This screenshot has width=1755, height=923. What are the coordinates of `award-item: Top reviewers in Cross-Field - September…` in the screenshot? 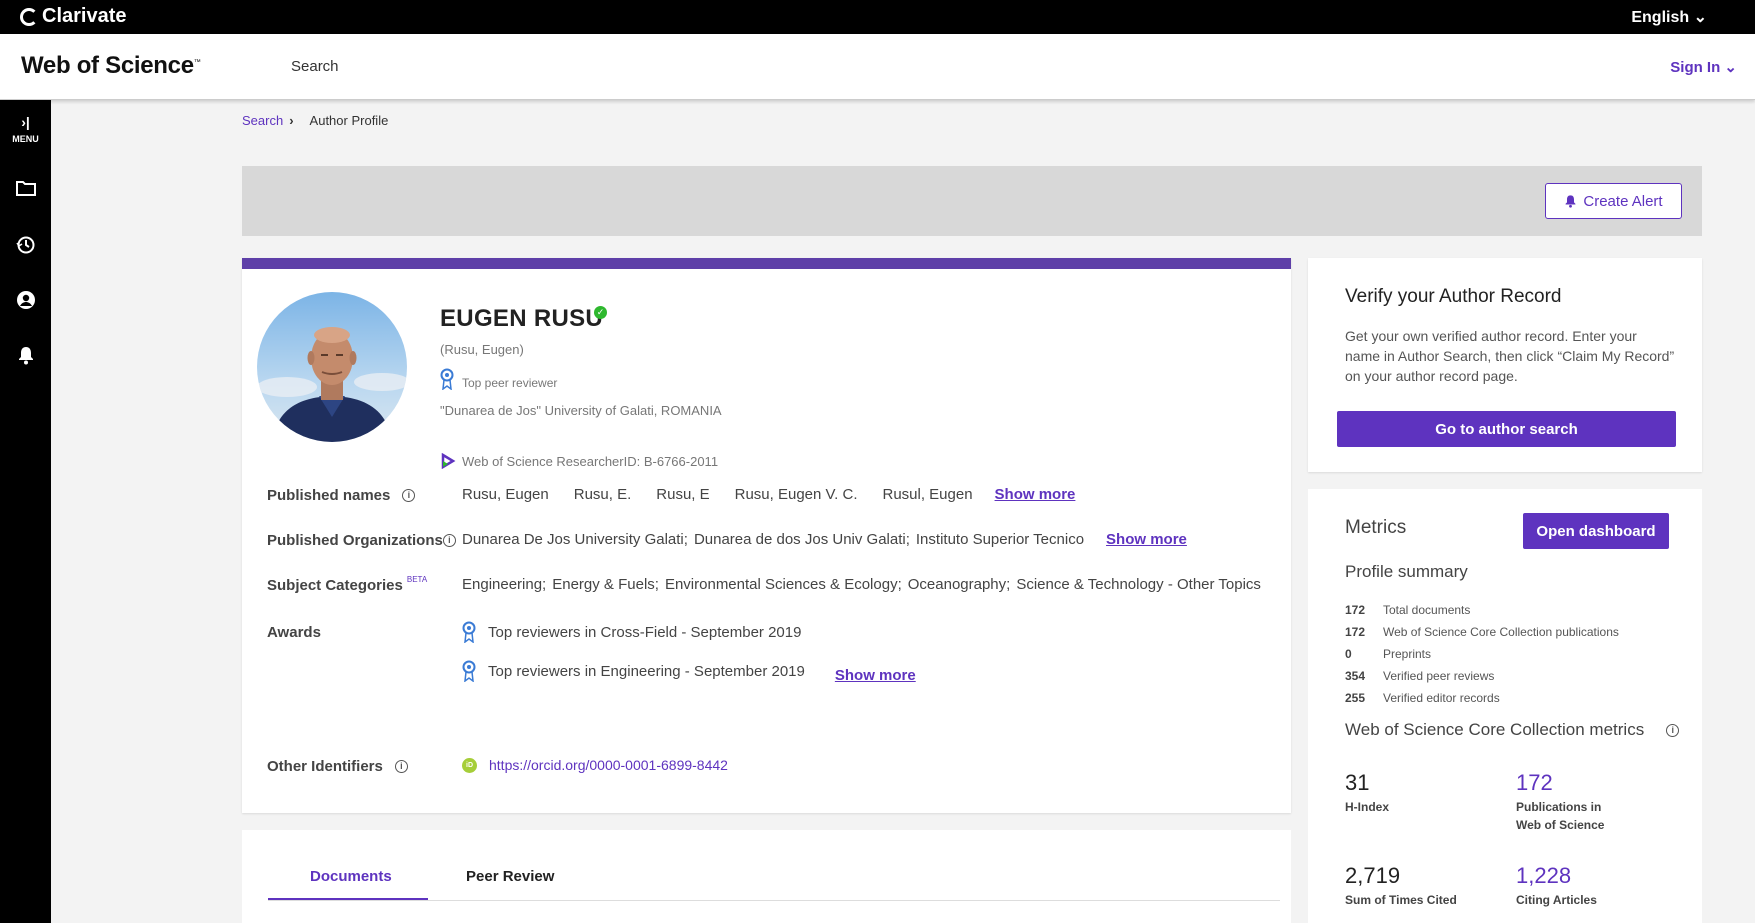 It's located at (631, 632).